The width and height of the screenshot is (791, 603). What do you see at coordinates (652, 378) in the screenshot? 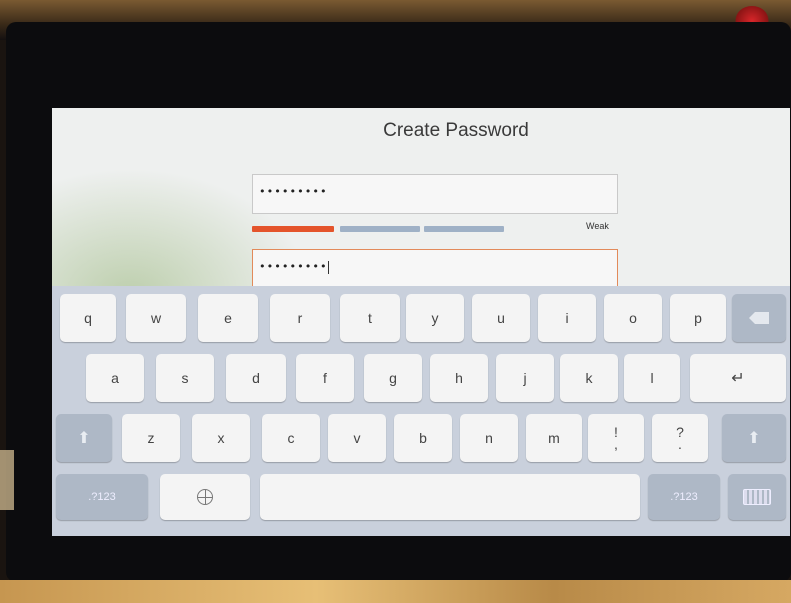
I see `key-l: l` at bounding box center [652, 378].